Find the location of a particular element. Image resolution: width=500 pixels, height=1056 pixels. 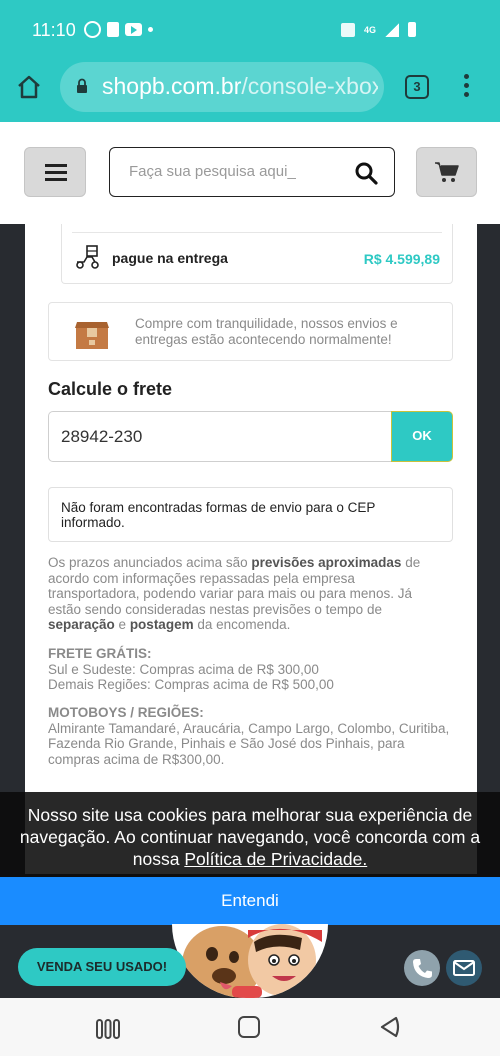

free-shipping-heading: FRETE GRÁTIS: is located at coordinates (100, 653).